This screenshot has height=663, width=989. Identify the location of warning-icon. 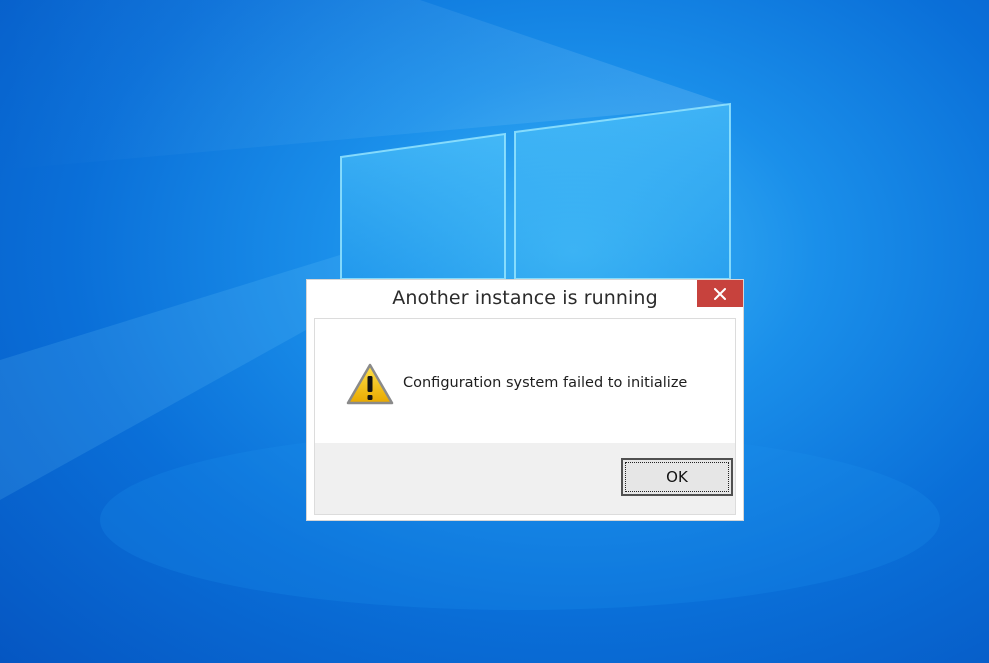
(370, 384).